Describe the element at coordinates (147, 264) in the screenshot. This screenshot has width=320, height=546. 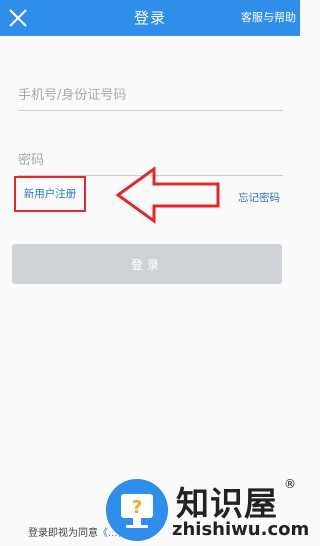
I see `login-button: 登录` at that location.